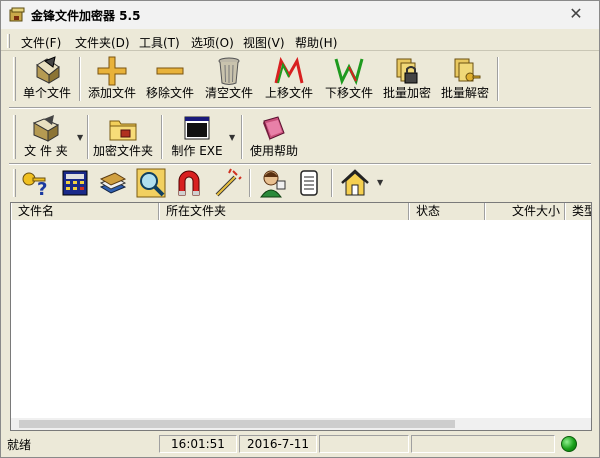 The width and height of the screenshot is (600, 458). What do you see at coordinates (46, 93) in the screenshot?
I see `single-file-label: 单个文件` at bounding box center [46, 93].